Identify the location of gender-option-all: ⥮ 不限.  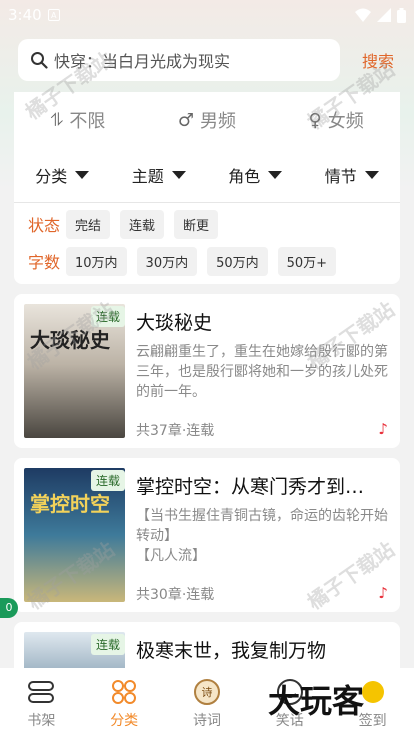
(77, 120).